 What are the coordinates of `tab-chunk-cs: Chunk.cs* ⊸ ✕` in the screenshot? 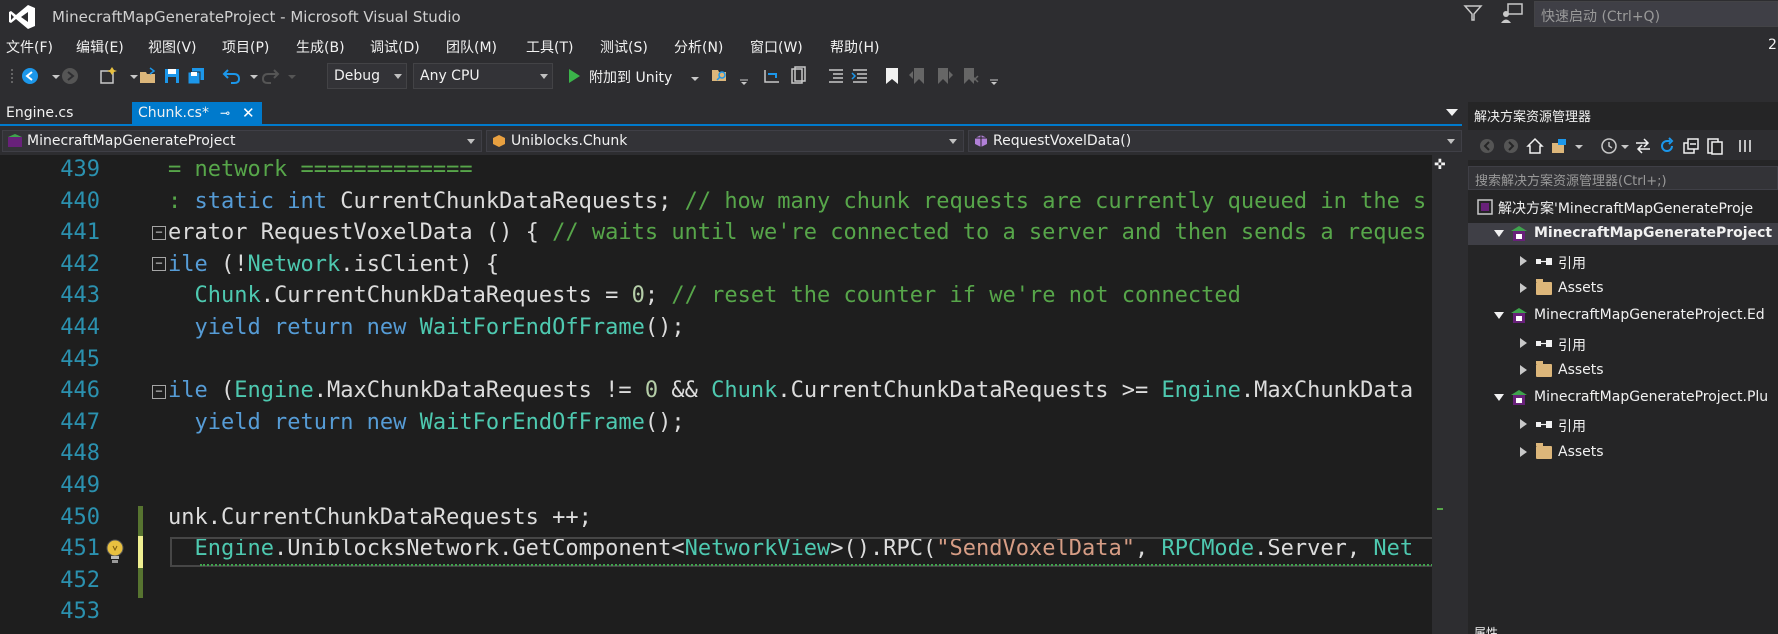 It's located at (197, 114).